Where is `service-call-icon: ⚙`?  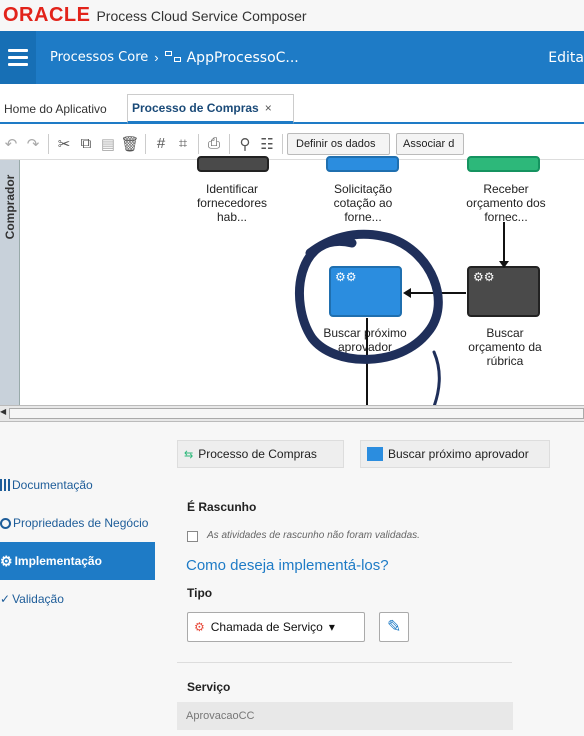
service-call-icon: ⚙ is located at coordinates (199, 627).